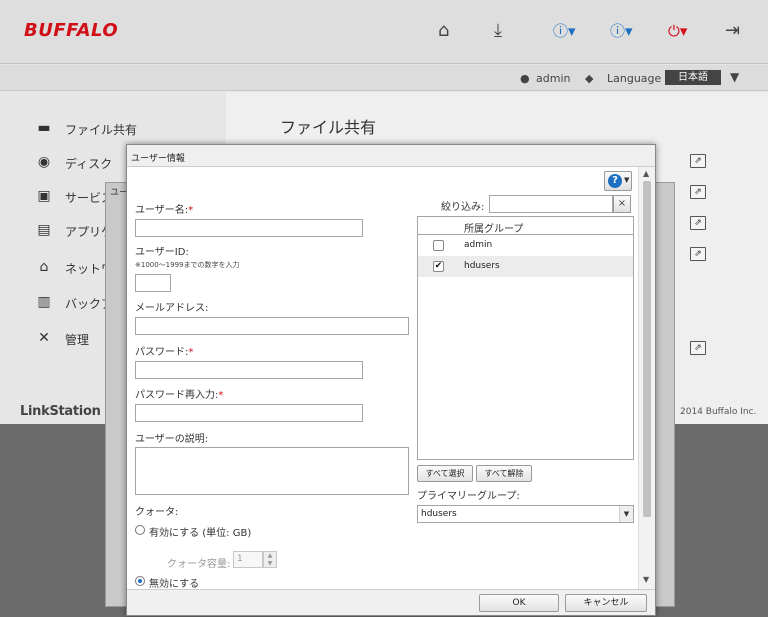 The image size is (768, 617). I want to click on language-icon: ◆, so click(589, 78).